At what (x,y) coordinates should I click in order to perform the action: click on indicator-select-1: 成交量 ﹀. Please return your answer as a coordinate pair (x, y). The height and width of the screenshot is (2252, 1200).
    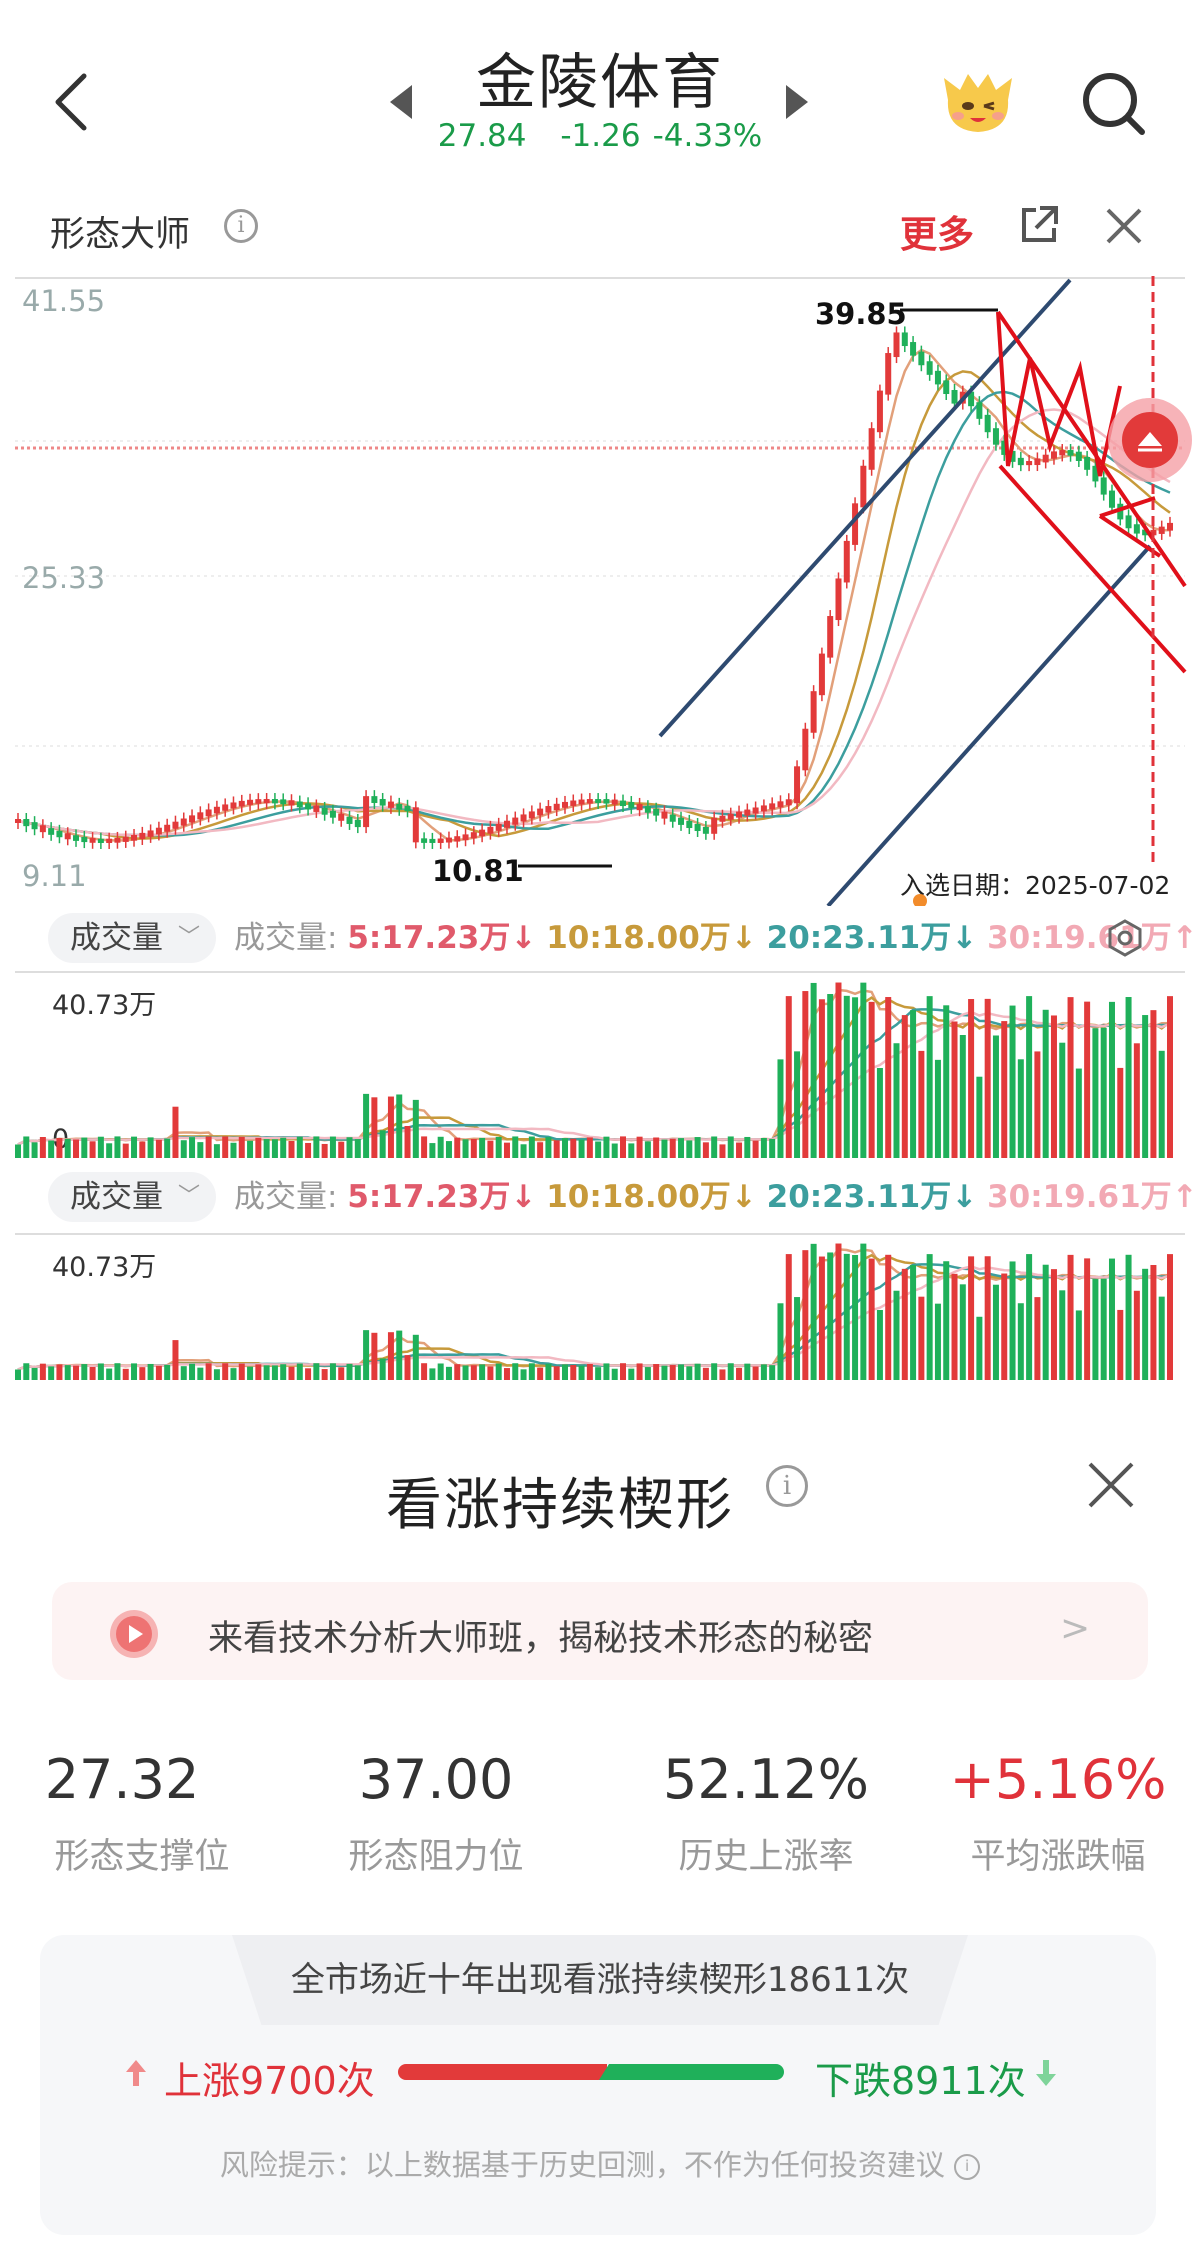
    Looking at the image, I should click on (132, 938).